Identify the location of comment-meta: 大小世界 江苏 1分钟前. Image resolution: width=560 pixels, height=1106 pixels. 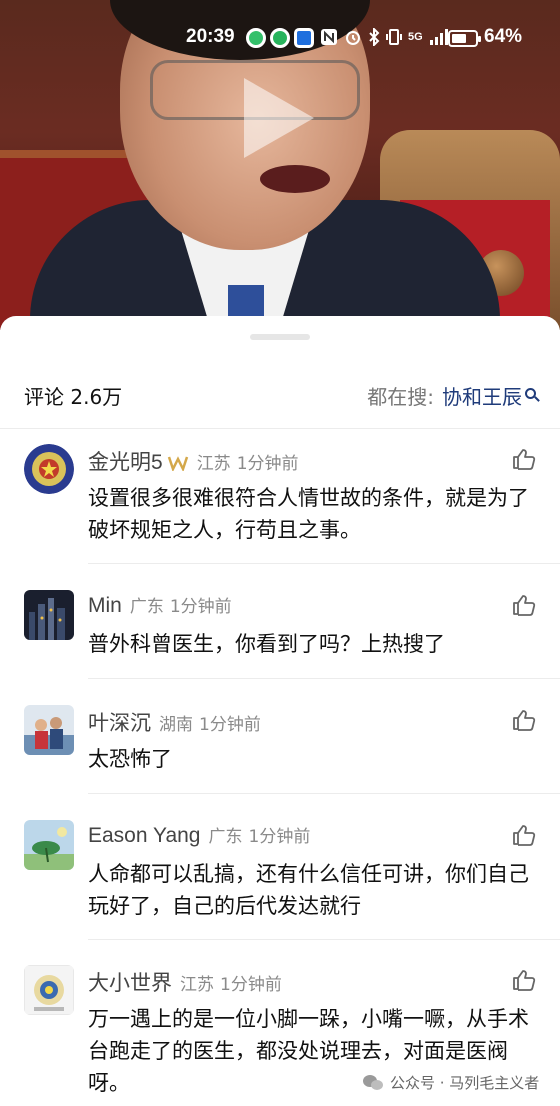
(185, 982).